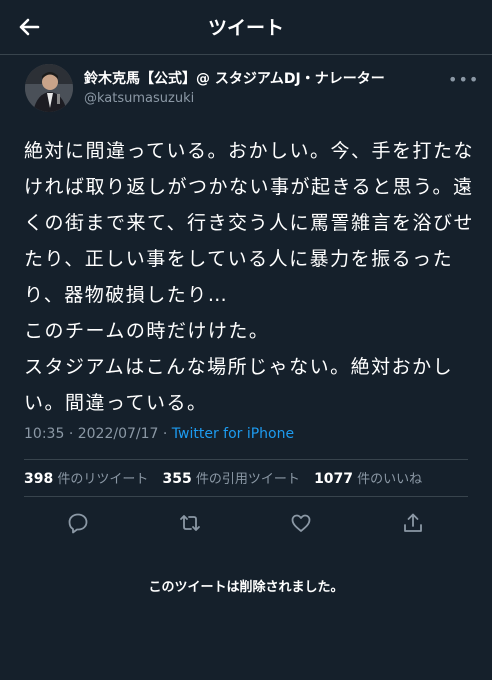 This screenshot has width=492, height=680. Describe the element at coordinates (301, 523) in the screenshot. I see `like-icon` at that location.